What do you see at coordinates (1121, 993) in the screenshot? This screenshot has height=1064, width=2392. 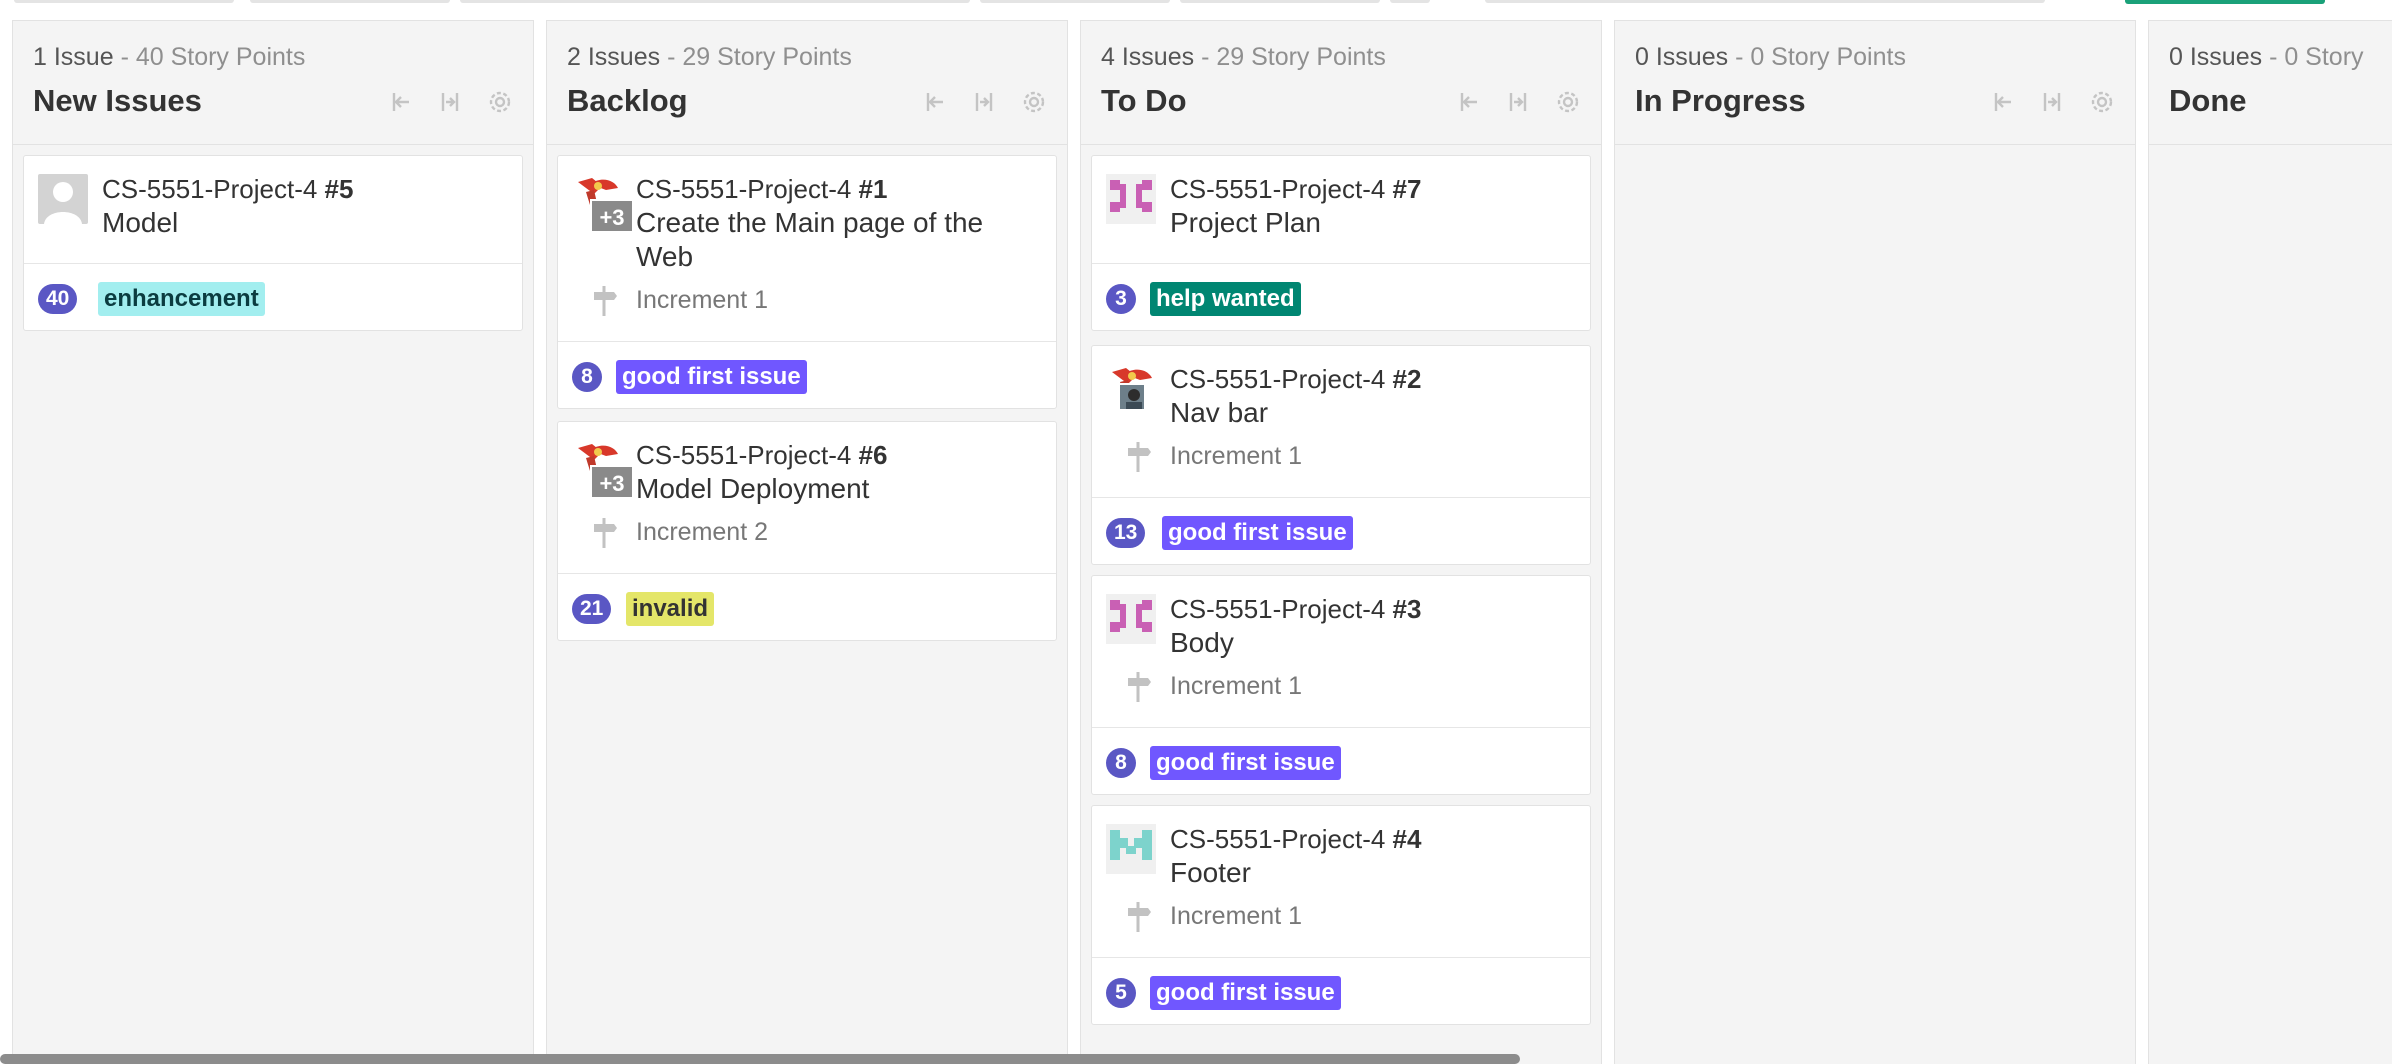 I see `story-points-badge: 5` at bounding box center [1121, 993].